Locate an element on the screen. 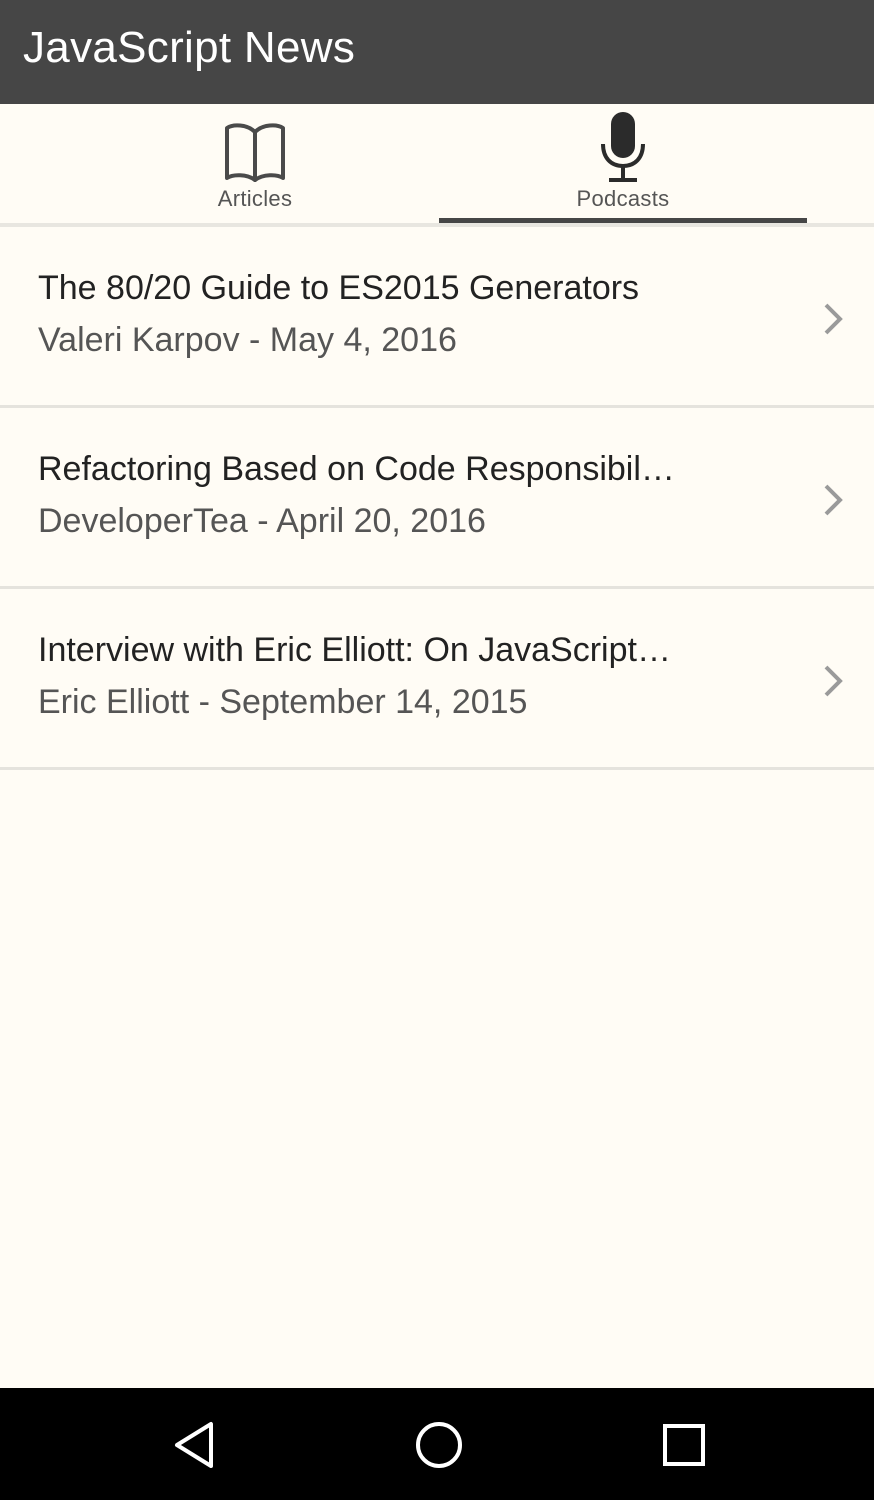 The height and width of the screenshot is (1500, 874). recents-square-icon is located at coordinates (684, 1445).